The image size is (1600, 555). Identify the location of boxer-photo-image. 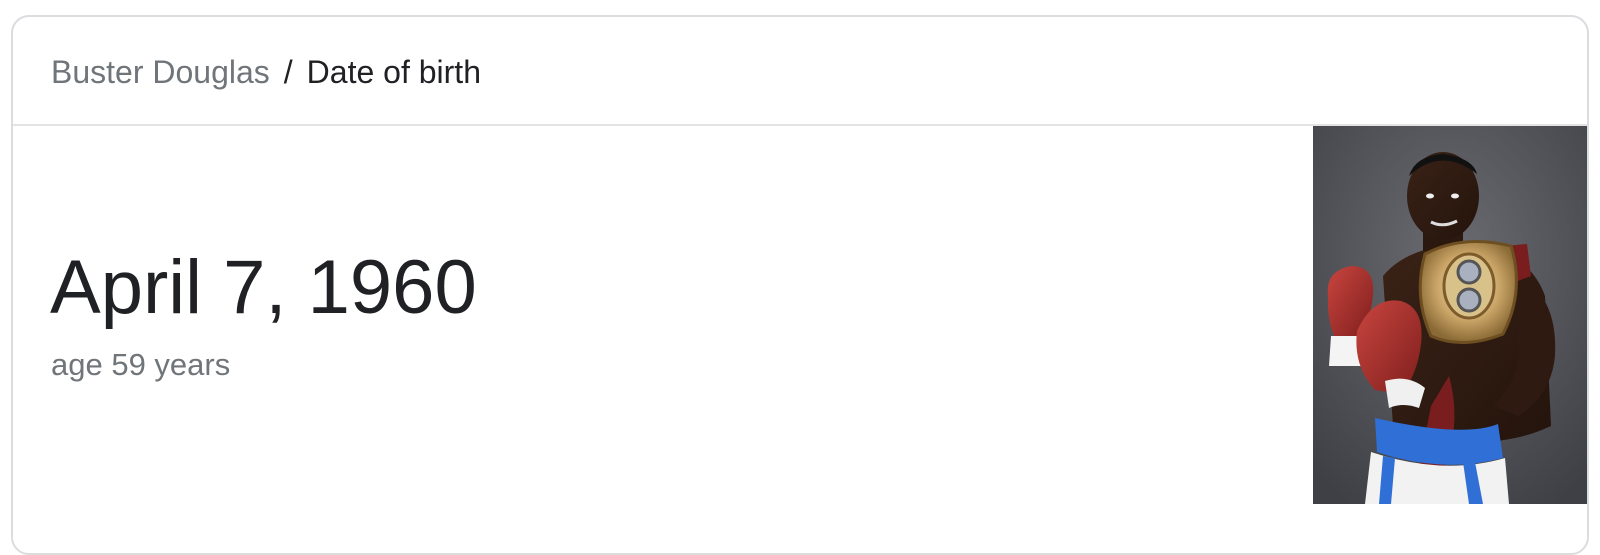
(1450, 315).